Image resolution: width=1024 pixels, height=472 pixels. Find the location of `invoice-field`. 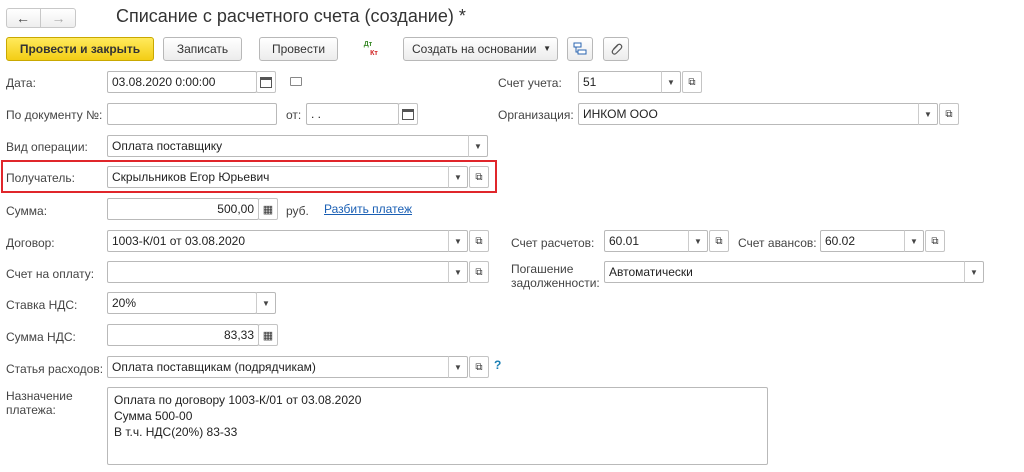

invoice-field is located at coordinates (278, 272).